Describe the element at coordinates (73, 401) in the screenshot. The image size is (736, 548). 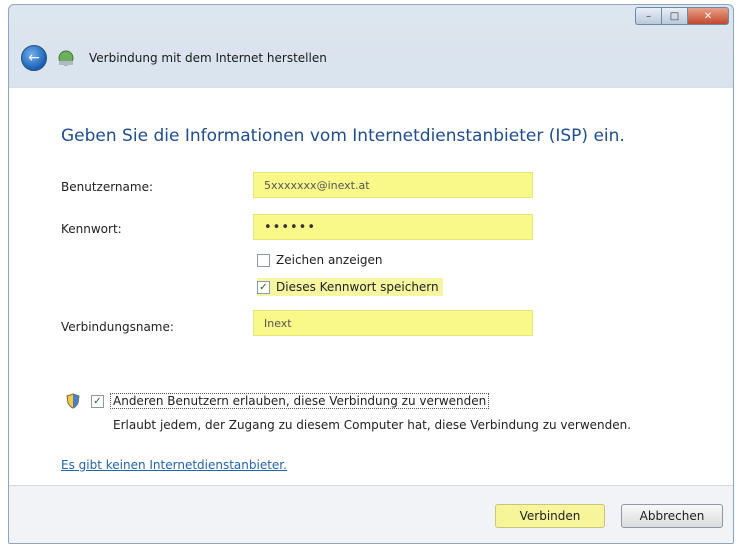
I see `shield-icon` at that location.